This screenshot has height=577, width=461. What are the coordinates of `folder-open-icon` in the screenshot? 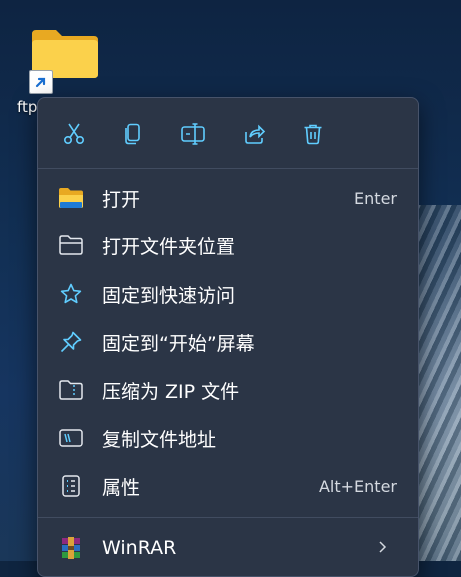 It's located at (71, 198).